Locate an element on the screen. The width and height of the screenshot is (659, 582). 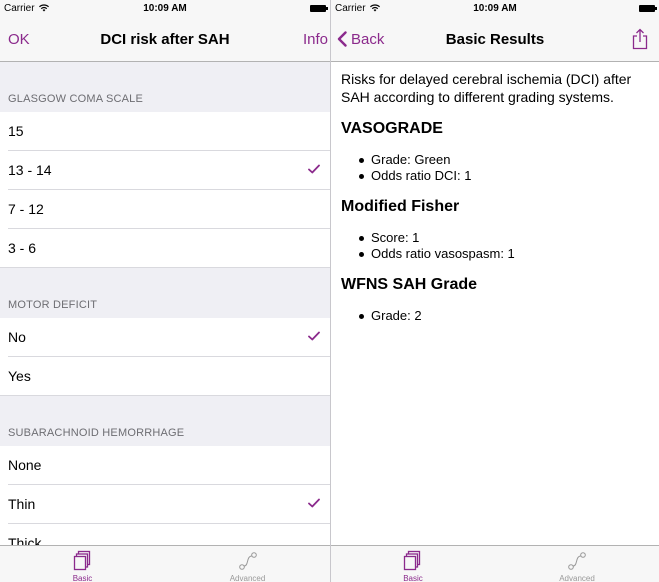
page-title: DCI risk after SAH is located at coordinates (165, 39).